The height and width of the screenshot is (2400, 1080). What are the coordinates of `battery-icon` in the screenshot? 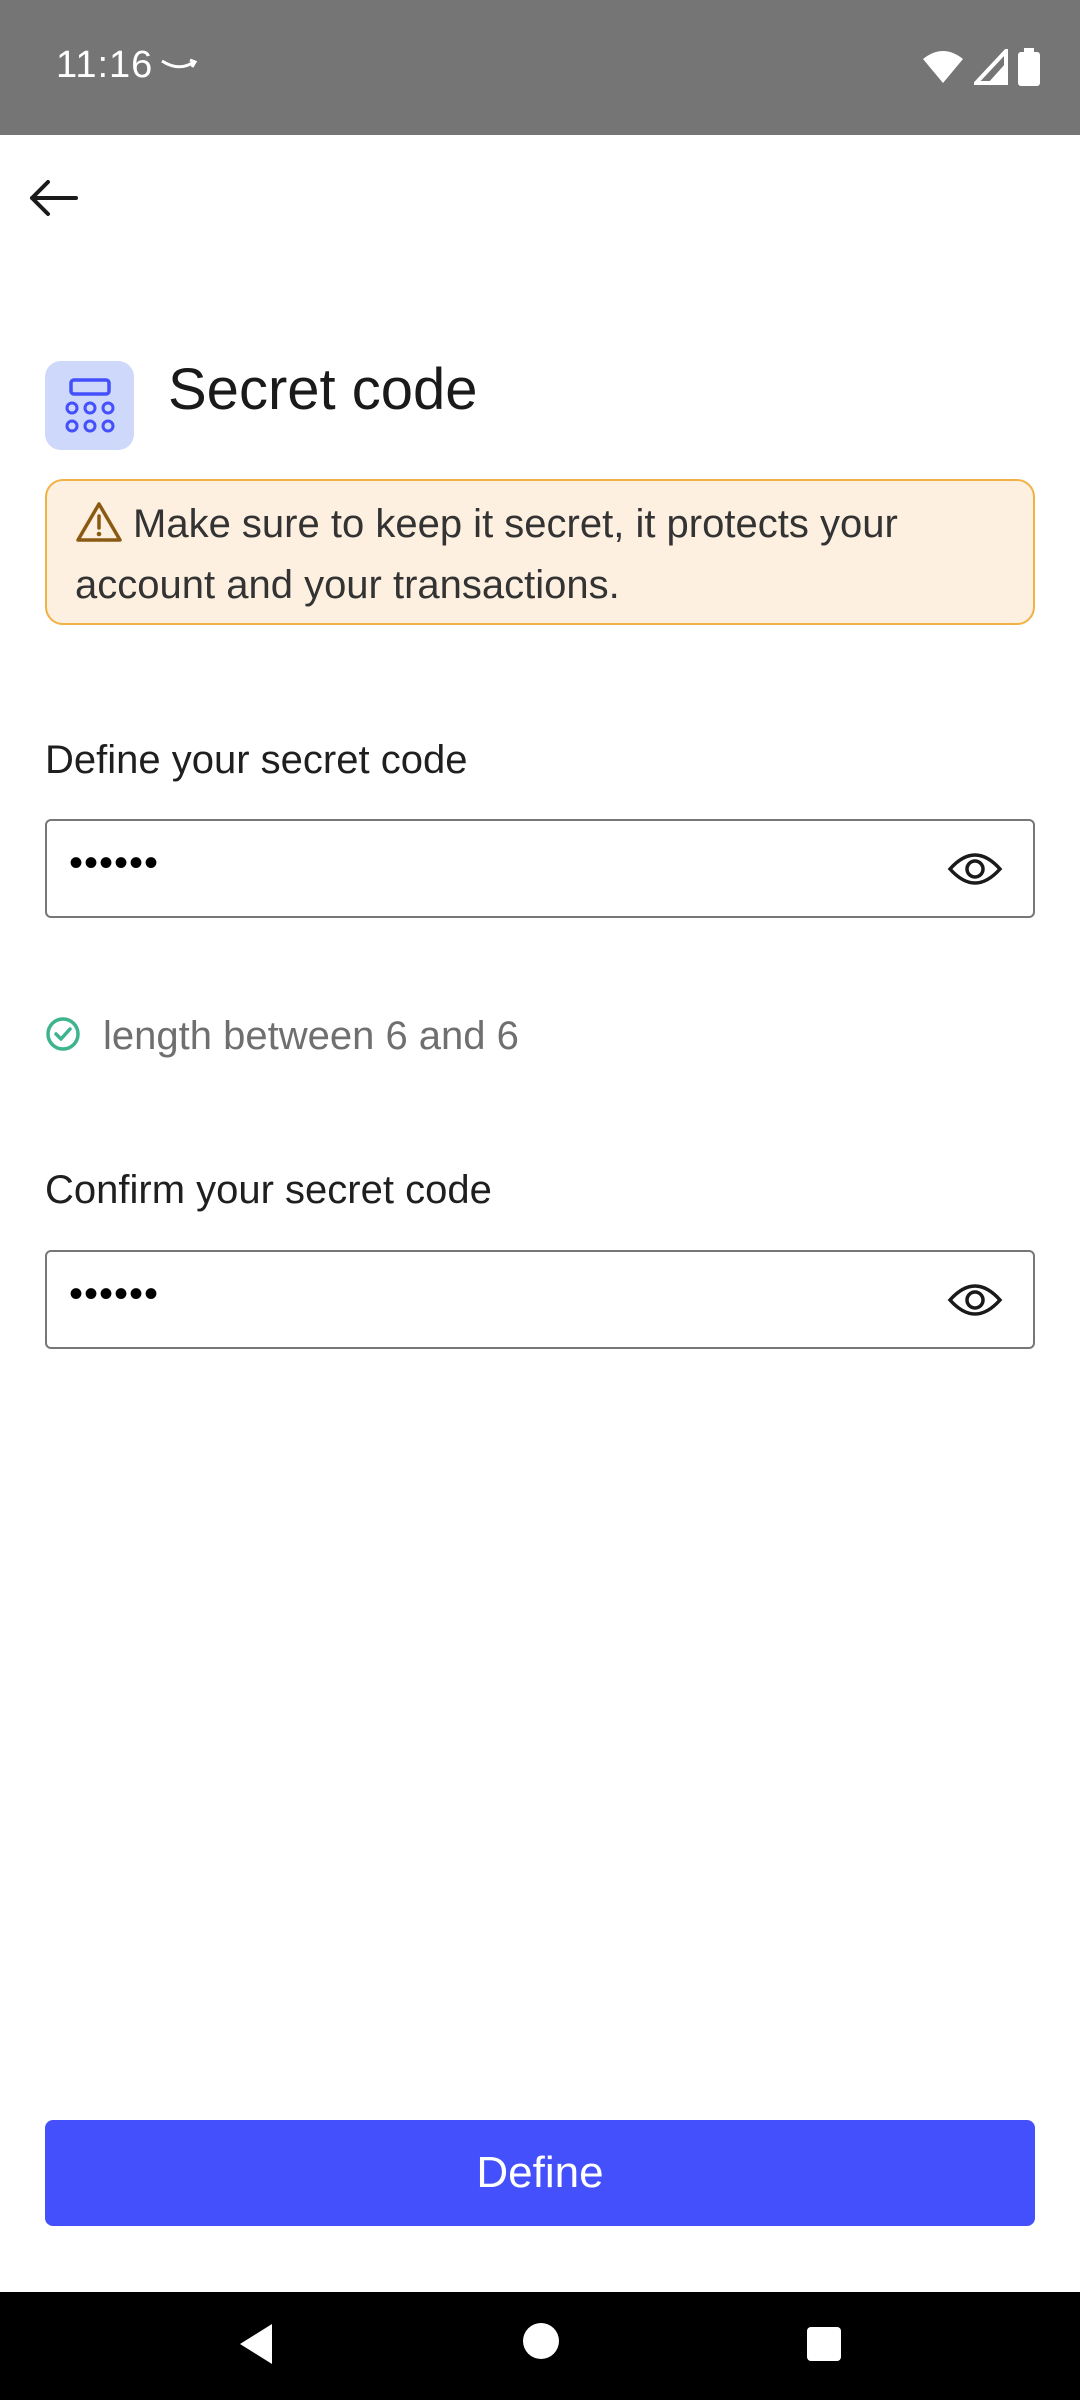 It's located at (1029, 69).